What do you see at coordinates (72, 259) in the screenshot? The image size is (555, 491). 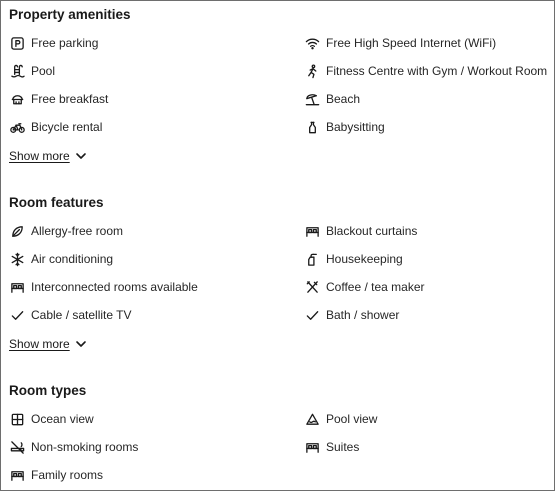 I see `feature-label: Air conditioning` at bounding box center [72, 259].